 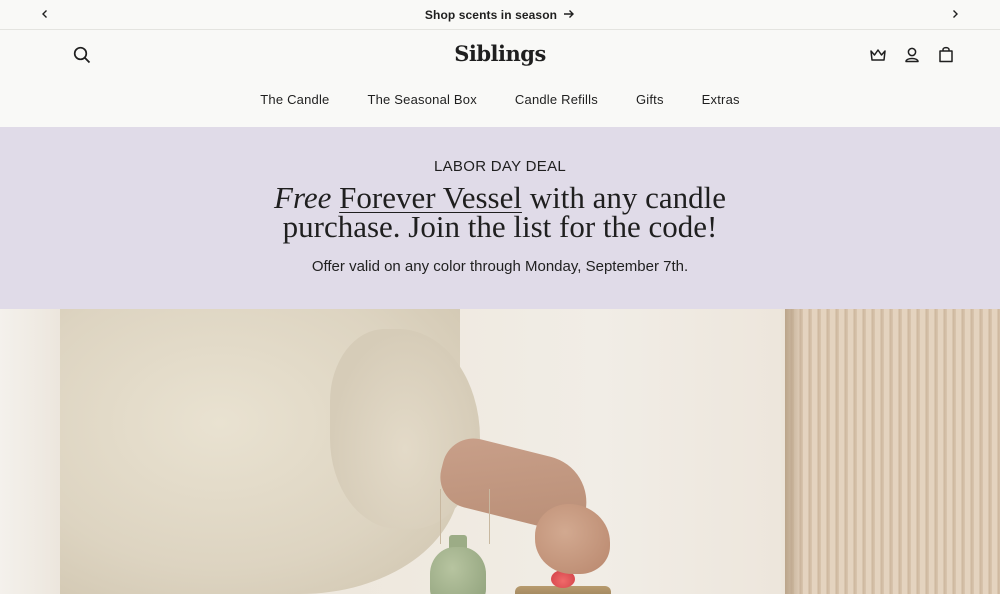 I want to click on account-icon, so click(x=912, y=57).